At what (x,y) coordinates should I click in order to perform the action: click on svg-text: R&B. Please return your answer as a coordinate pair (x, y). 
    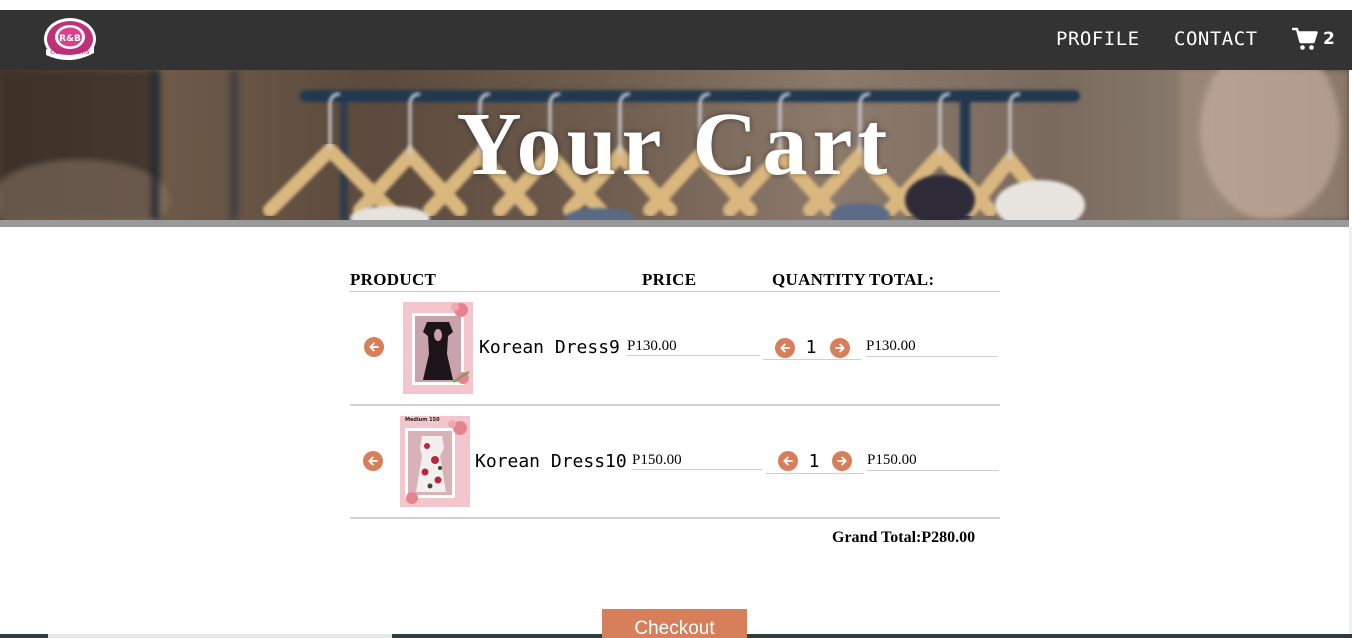
    Looking at the image, I should click on (70, 39).